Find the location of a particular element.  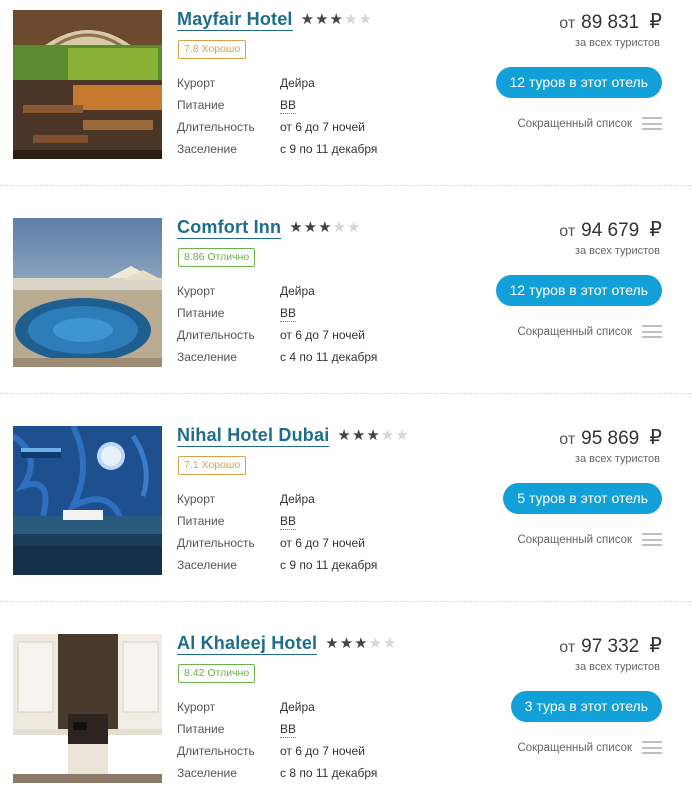

hotel-name-link: Mayfair Hotel is located at coordinates (235, 19).